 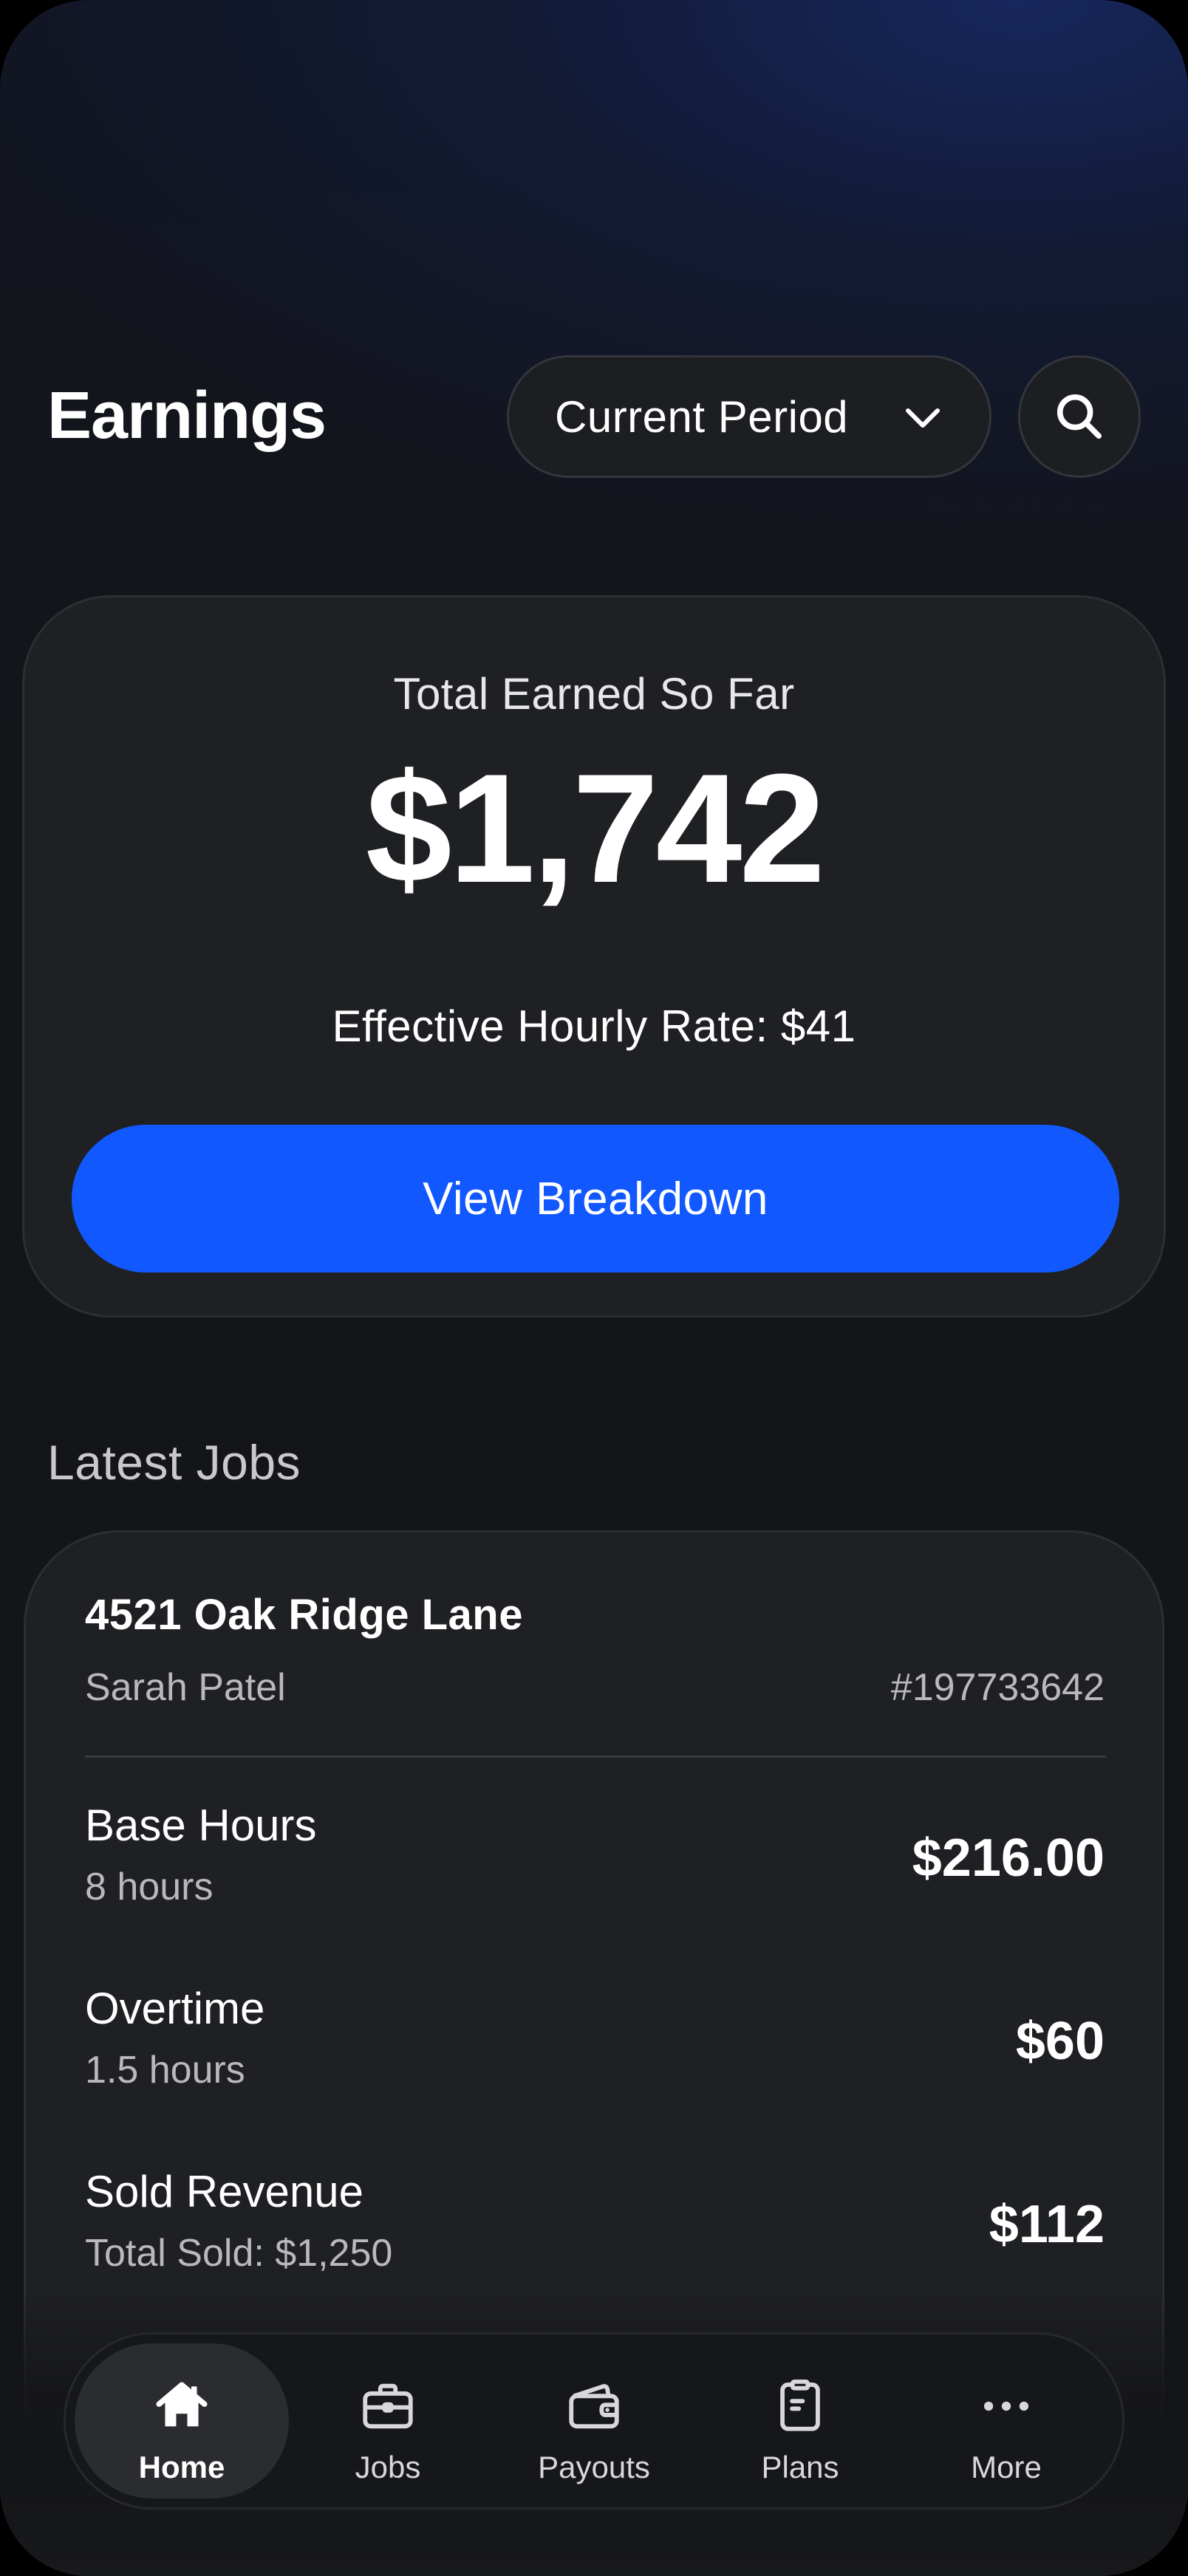 I want to click on job-customer: Sarah Patel, so click(x=185, y=1687).